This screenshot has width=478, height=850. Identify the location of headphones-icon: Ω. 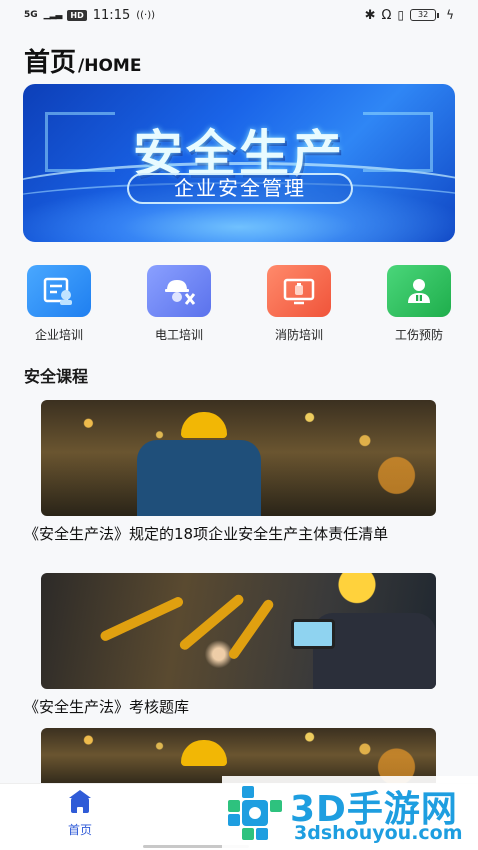
(386, 15).